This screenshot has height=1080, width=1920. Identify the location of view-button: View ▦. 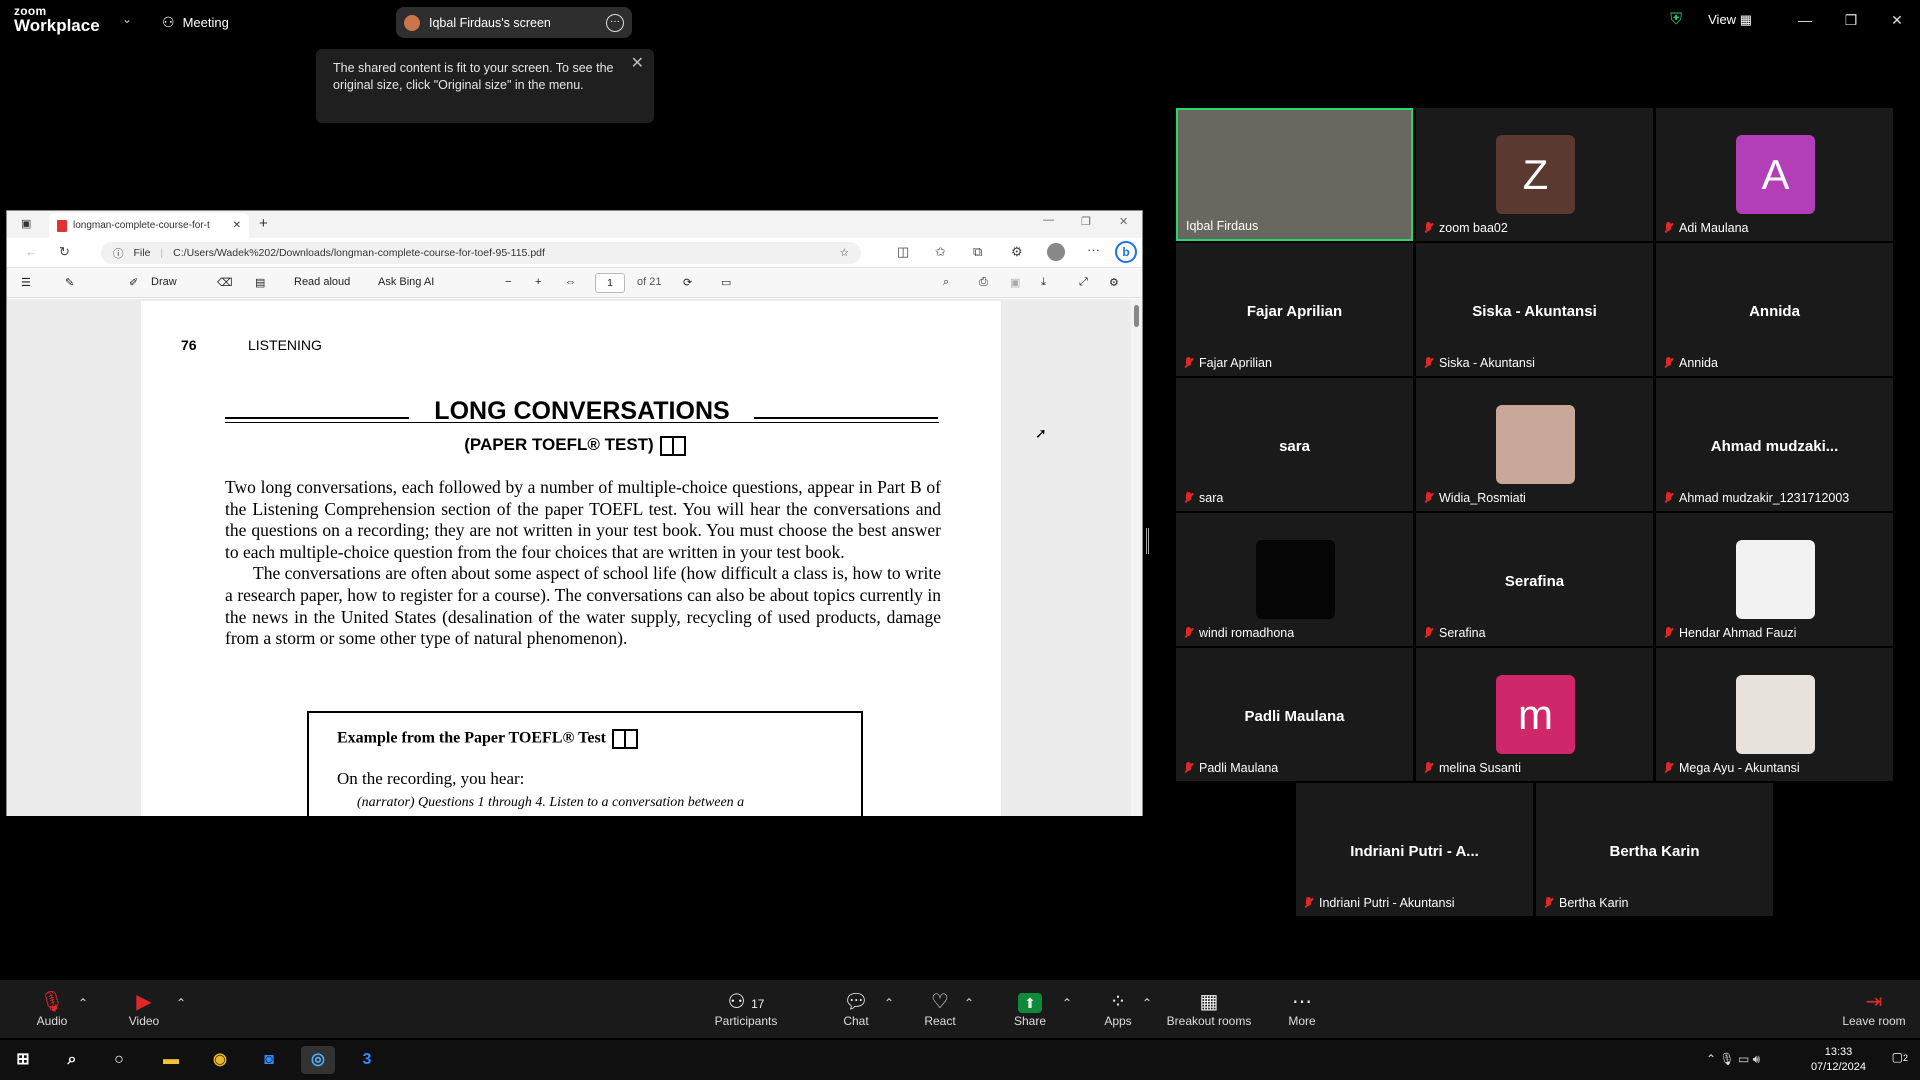
(1730, 20).